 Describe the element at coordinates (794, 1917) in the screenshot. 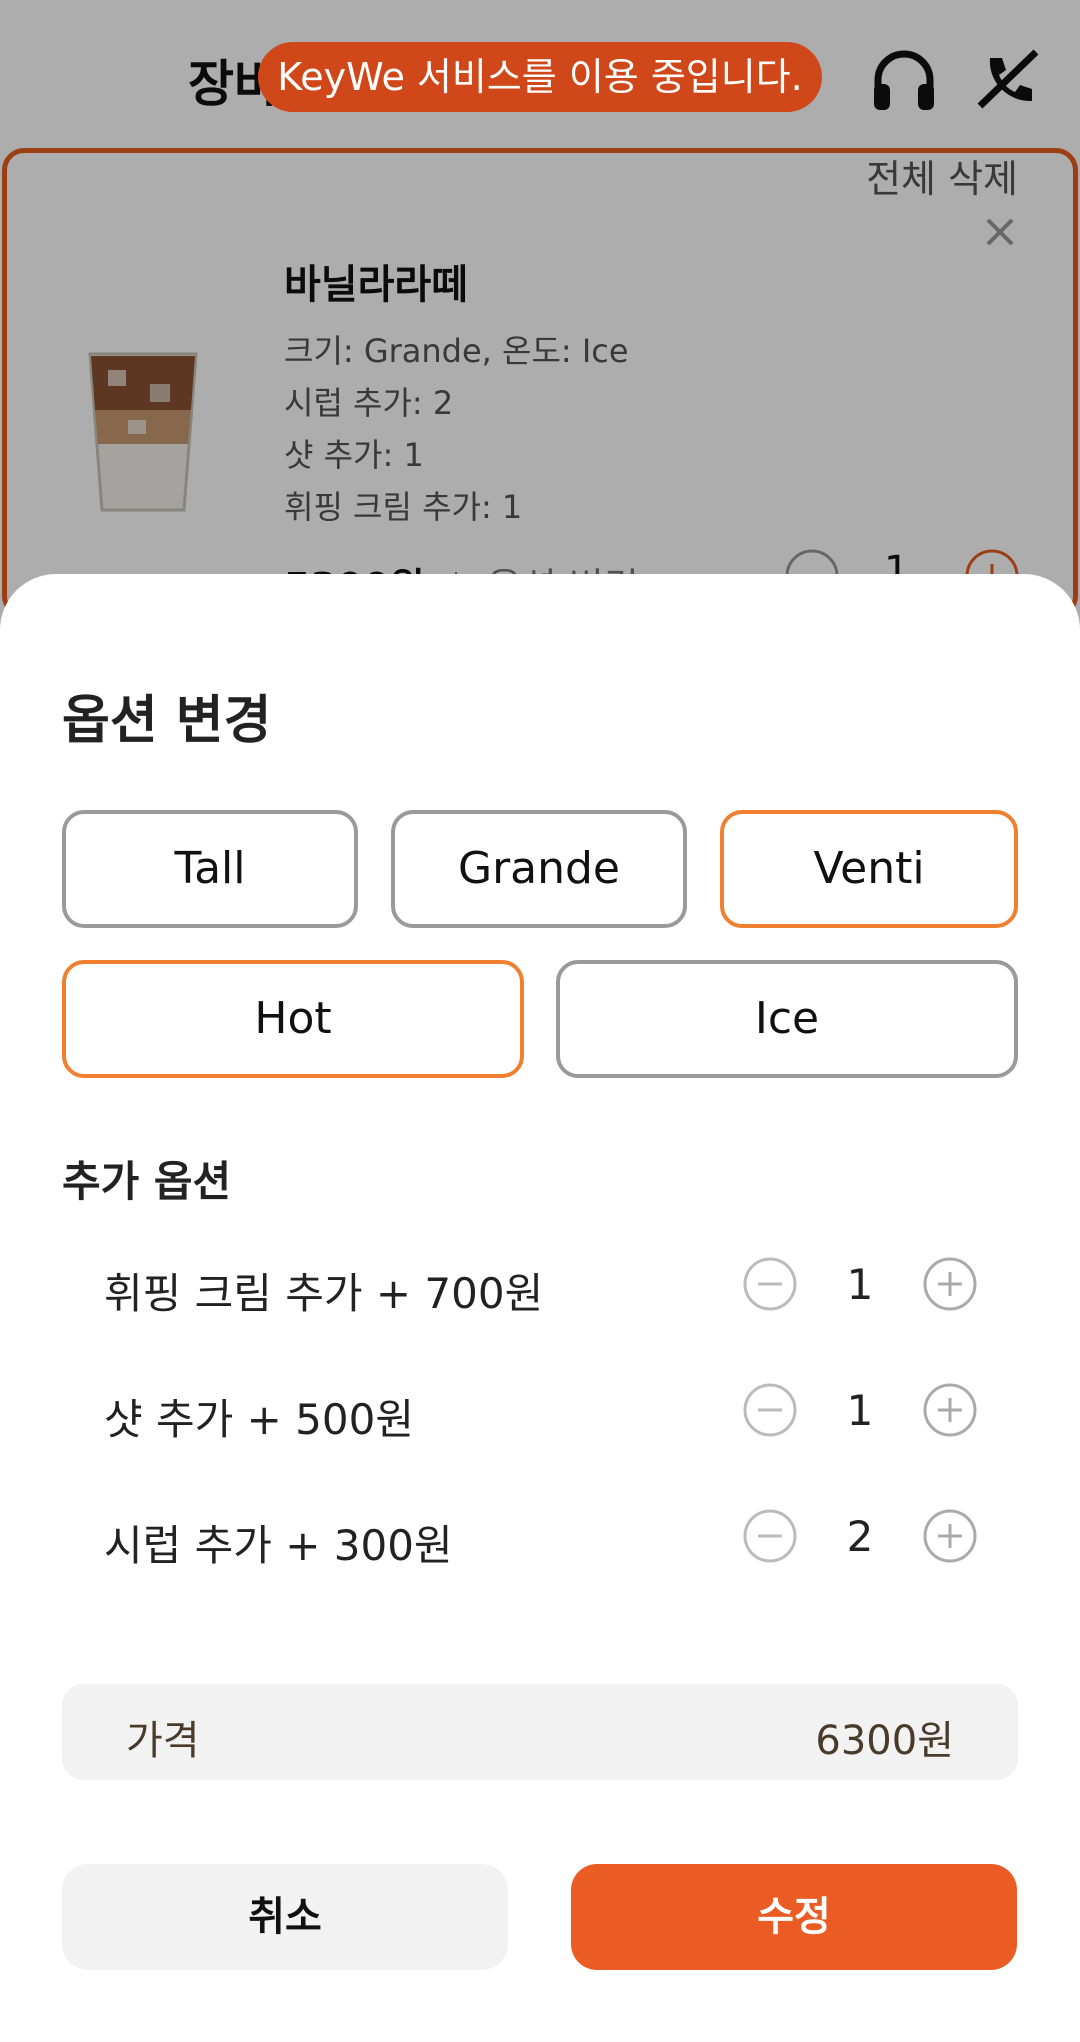

I see `confirm-edit-button: 수정` at that location.